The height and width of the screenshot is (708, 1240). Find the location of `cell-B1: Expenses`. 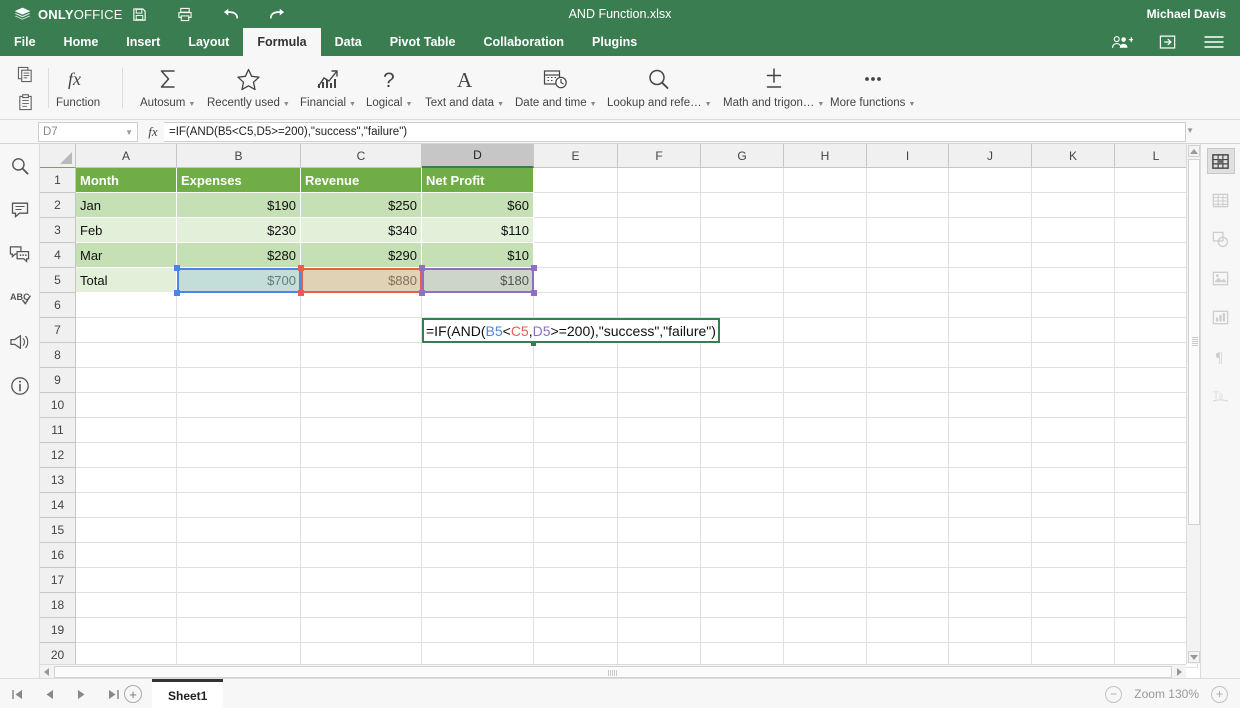

cell-B1: Expenses is located at coordinates (239, 180).